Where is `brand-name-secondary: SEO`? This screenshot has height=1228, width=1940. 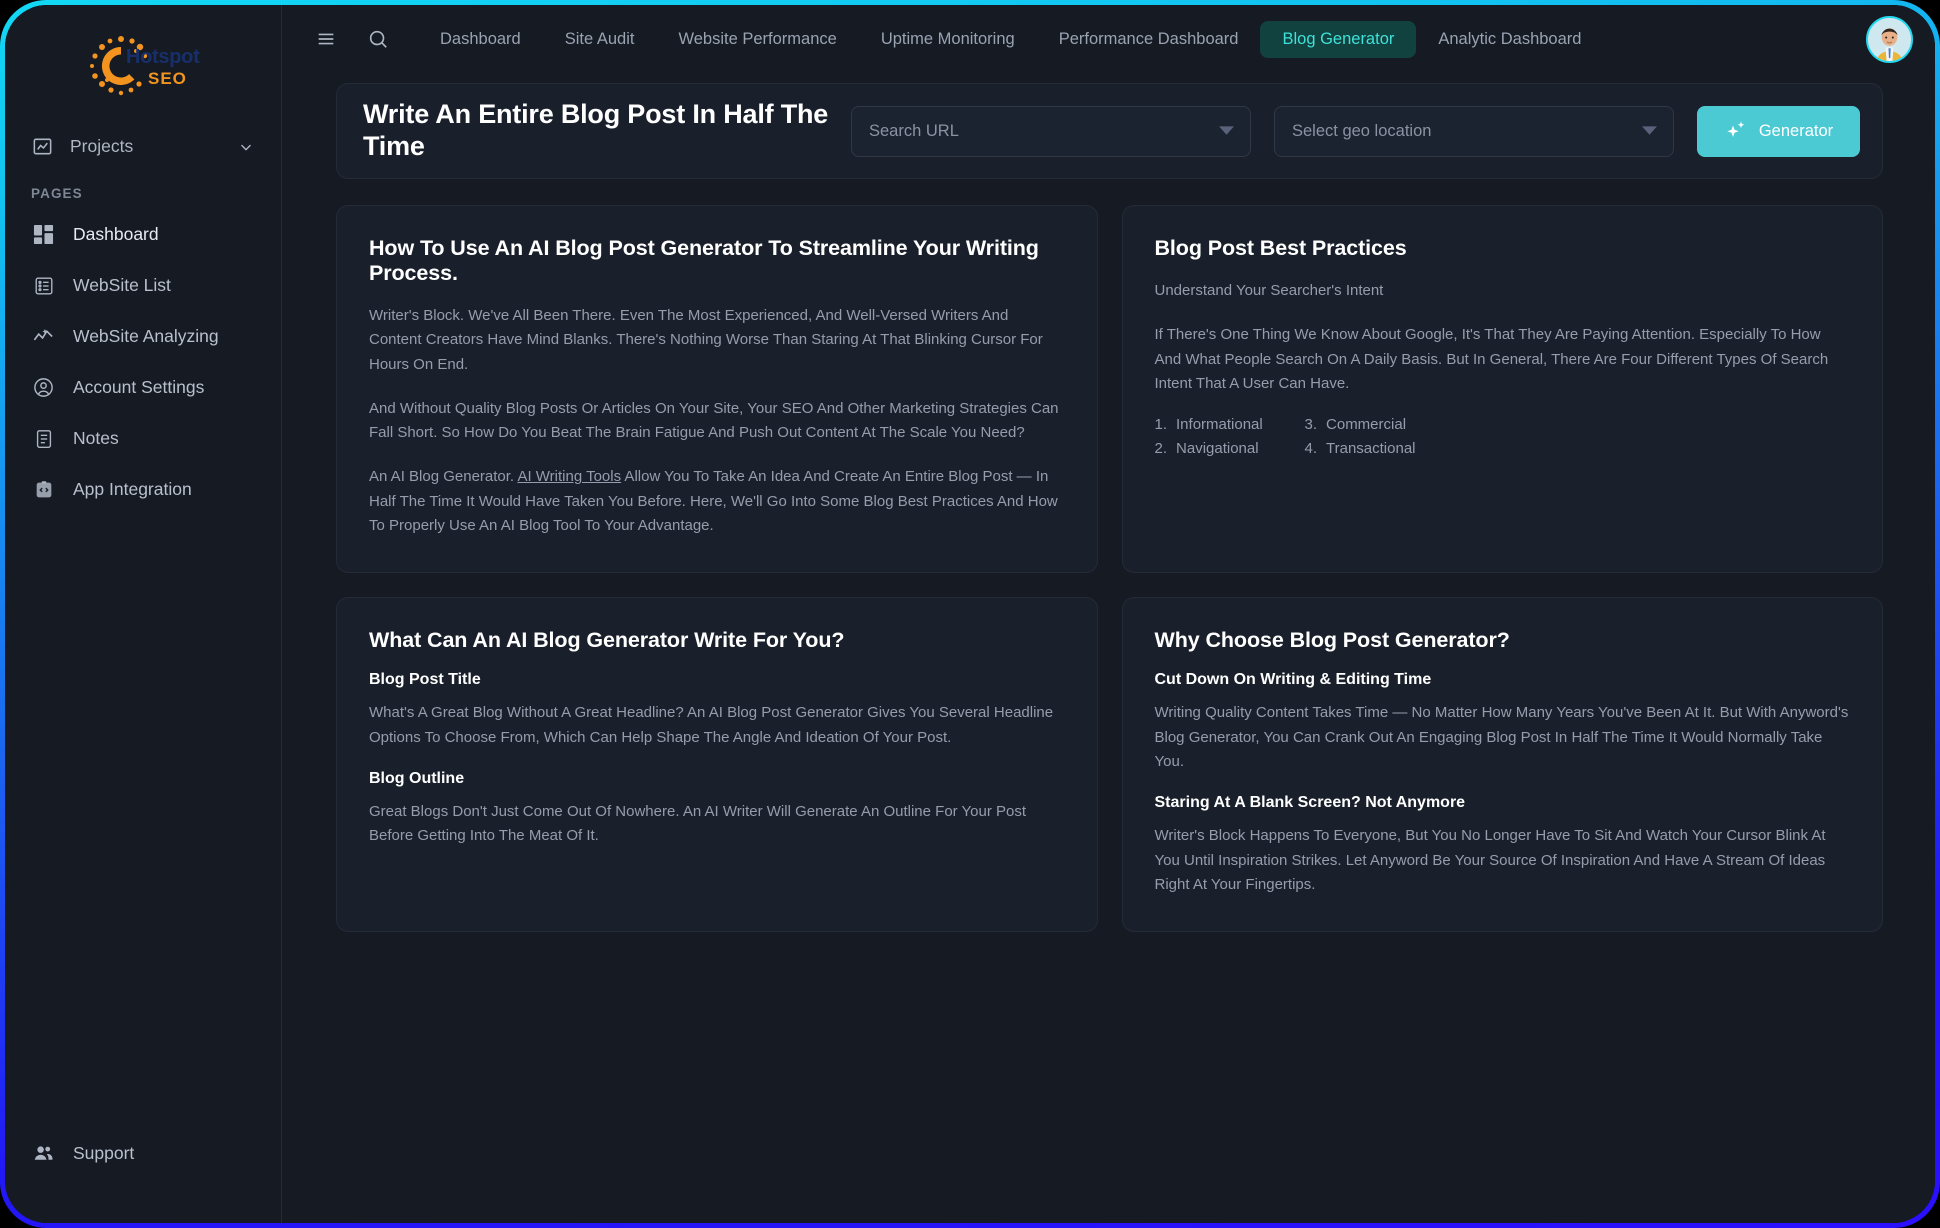
brand-name-secondary: SEO is located at coordinates (167, 78).